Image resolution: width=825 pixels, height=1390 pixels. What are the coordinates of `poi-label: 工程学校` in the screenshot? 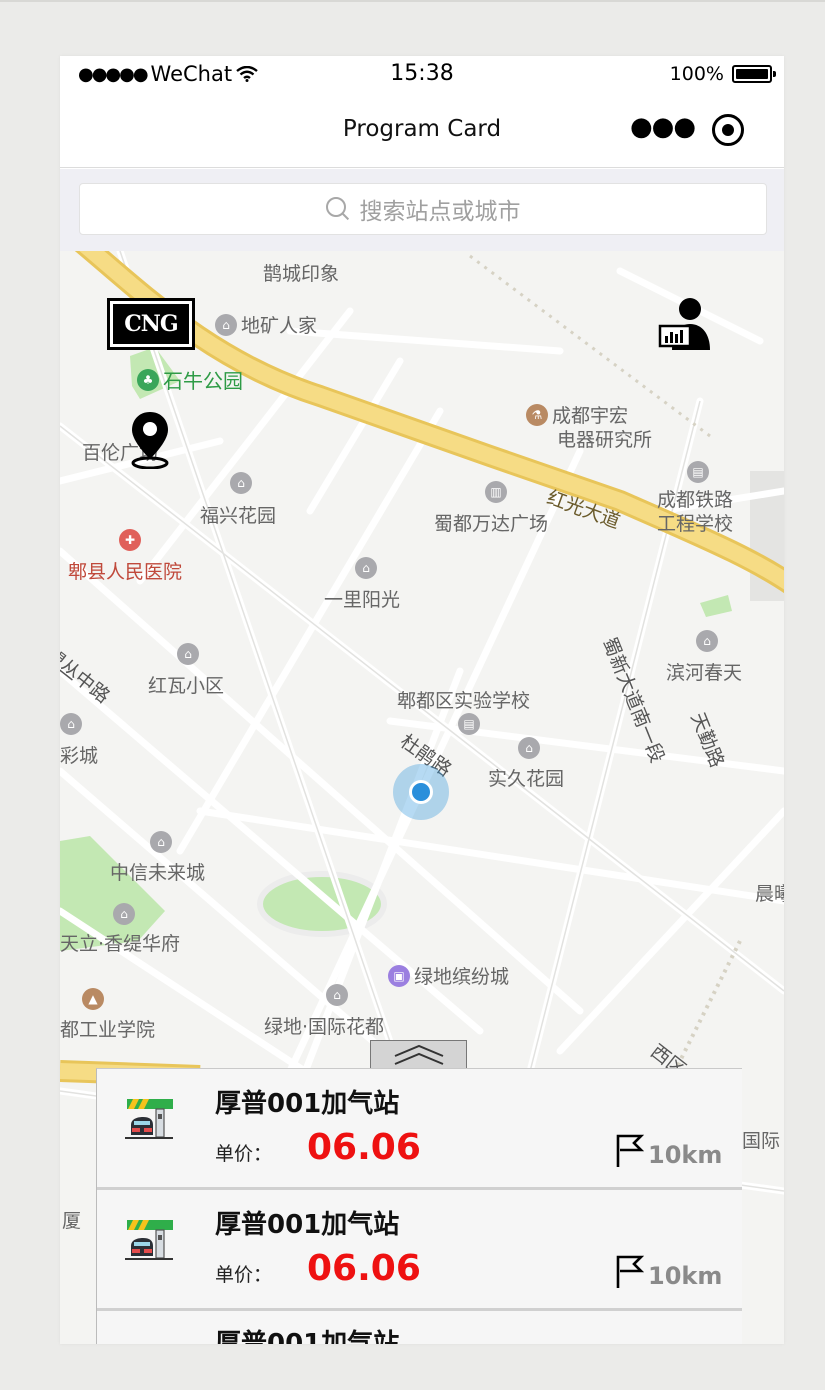 It's located at (695, 524).